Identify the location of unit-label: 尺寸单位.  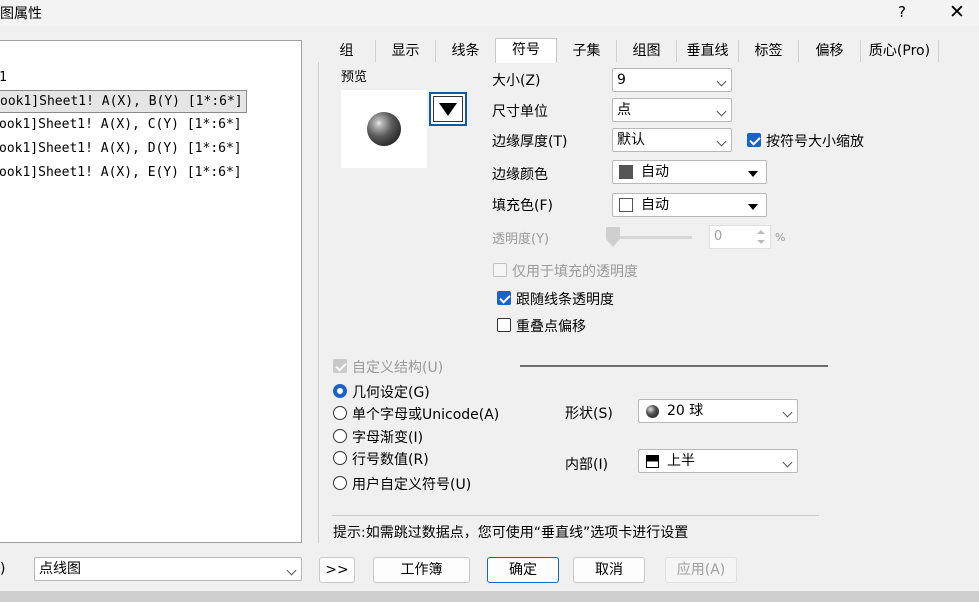
(520, 112).